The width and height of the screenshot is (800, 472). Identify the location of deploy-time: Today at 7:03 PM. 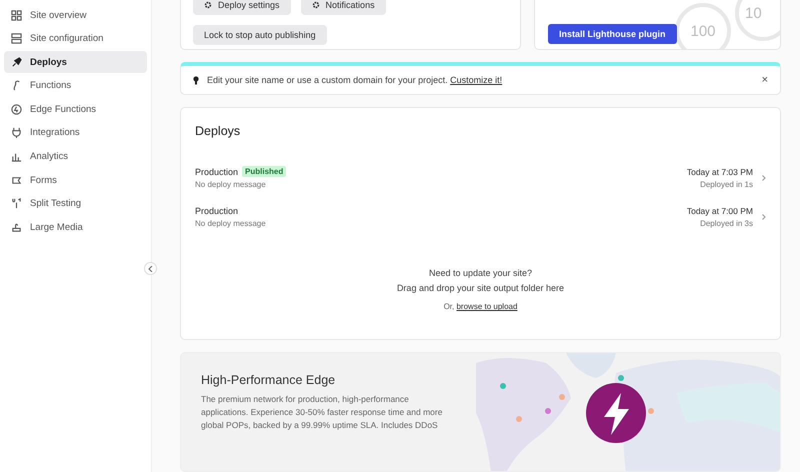
(719, 171).